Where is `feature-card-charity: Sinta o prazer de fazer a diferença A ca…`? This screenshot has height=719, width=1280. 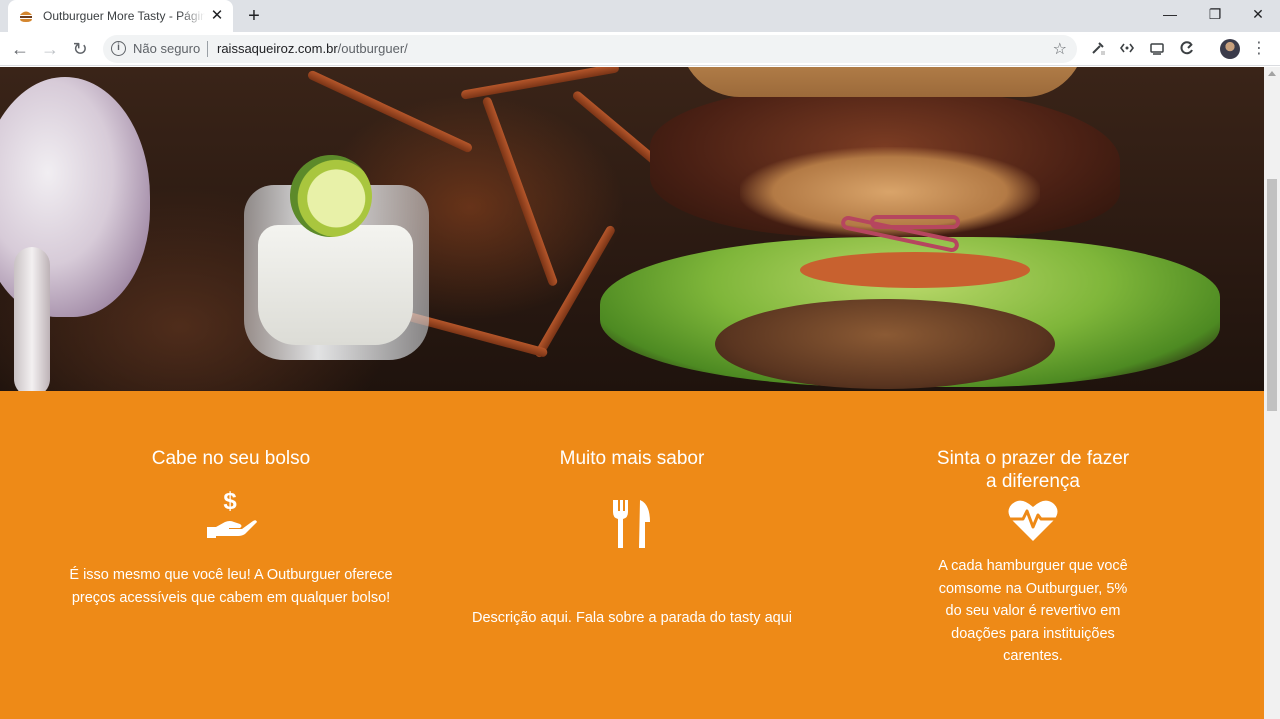 feature-card-charity: Sinta o prazer de fazer a diferença A ca… is located at coordinates (1033, 529).